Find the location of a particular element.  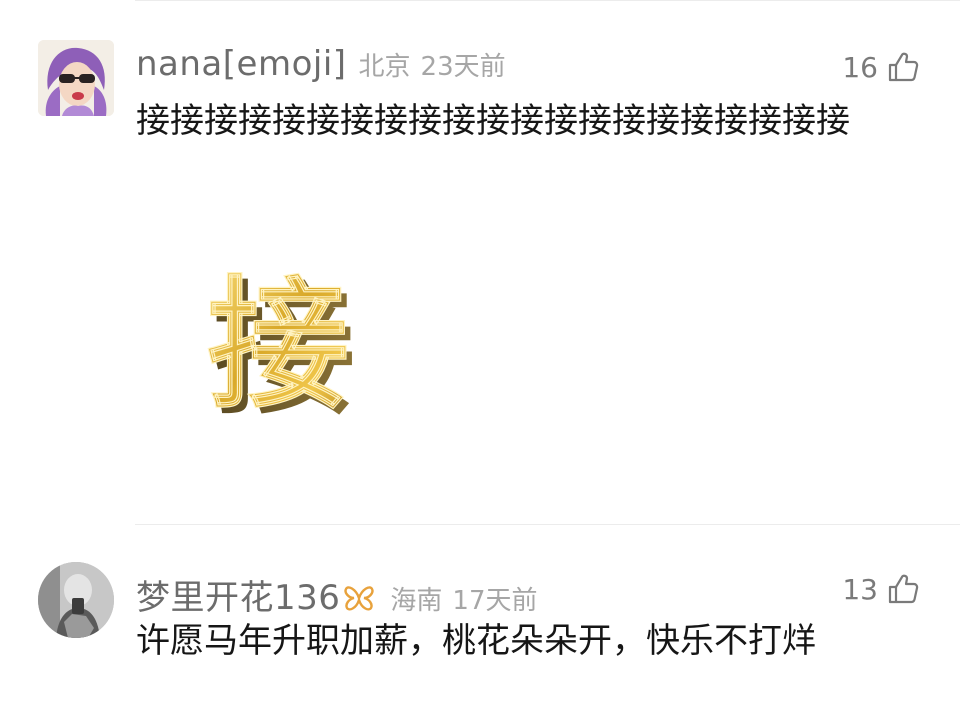

gold-character-sticker: 接 接 is located at coordinates (280, 348).